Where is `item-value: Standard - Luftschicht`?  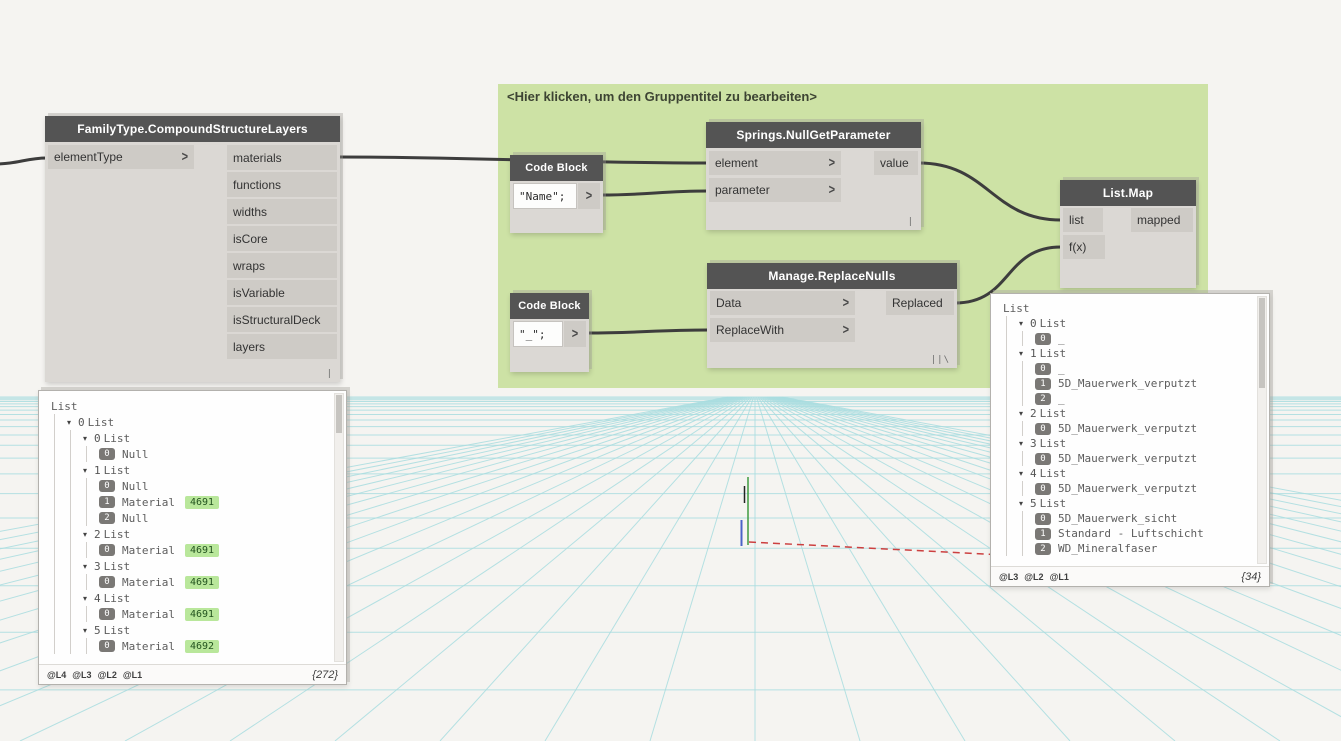
item-value: Standard - Luftschicht is located at coordinates (1131, 533).